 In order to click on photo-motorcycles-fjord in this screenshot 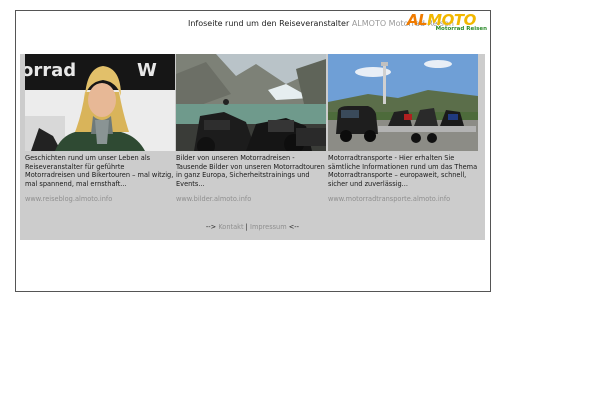, I will do `click(251, 102)`.